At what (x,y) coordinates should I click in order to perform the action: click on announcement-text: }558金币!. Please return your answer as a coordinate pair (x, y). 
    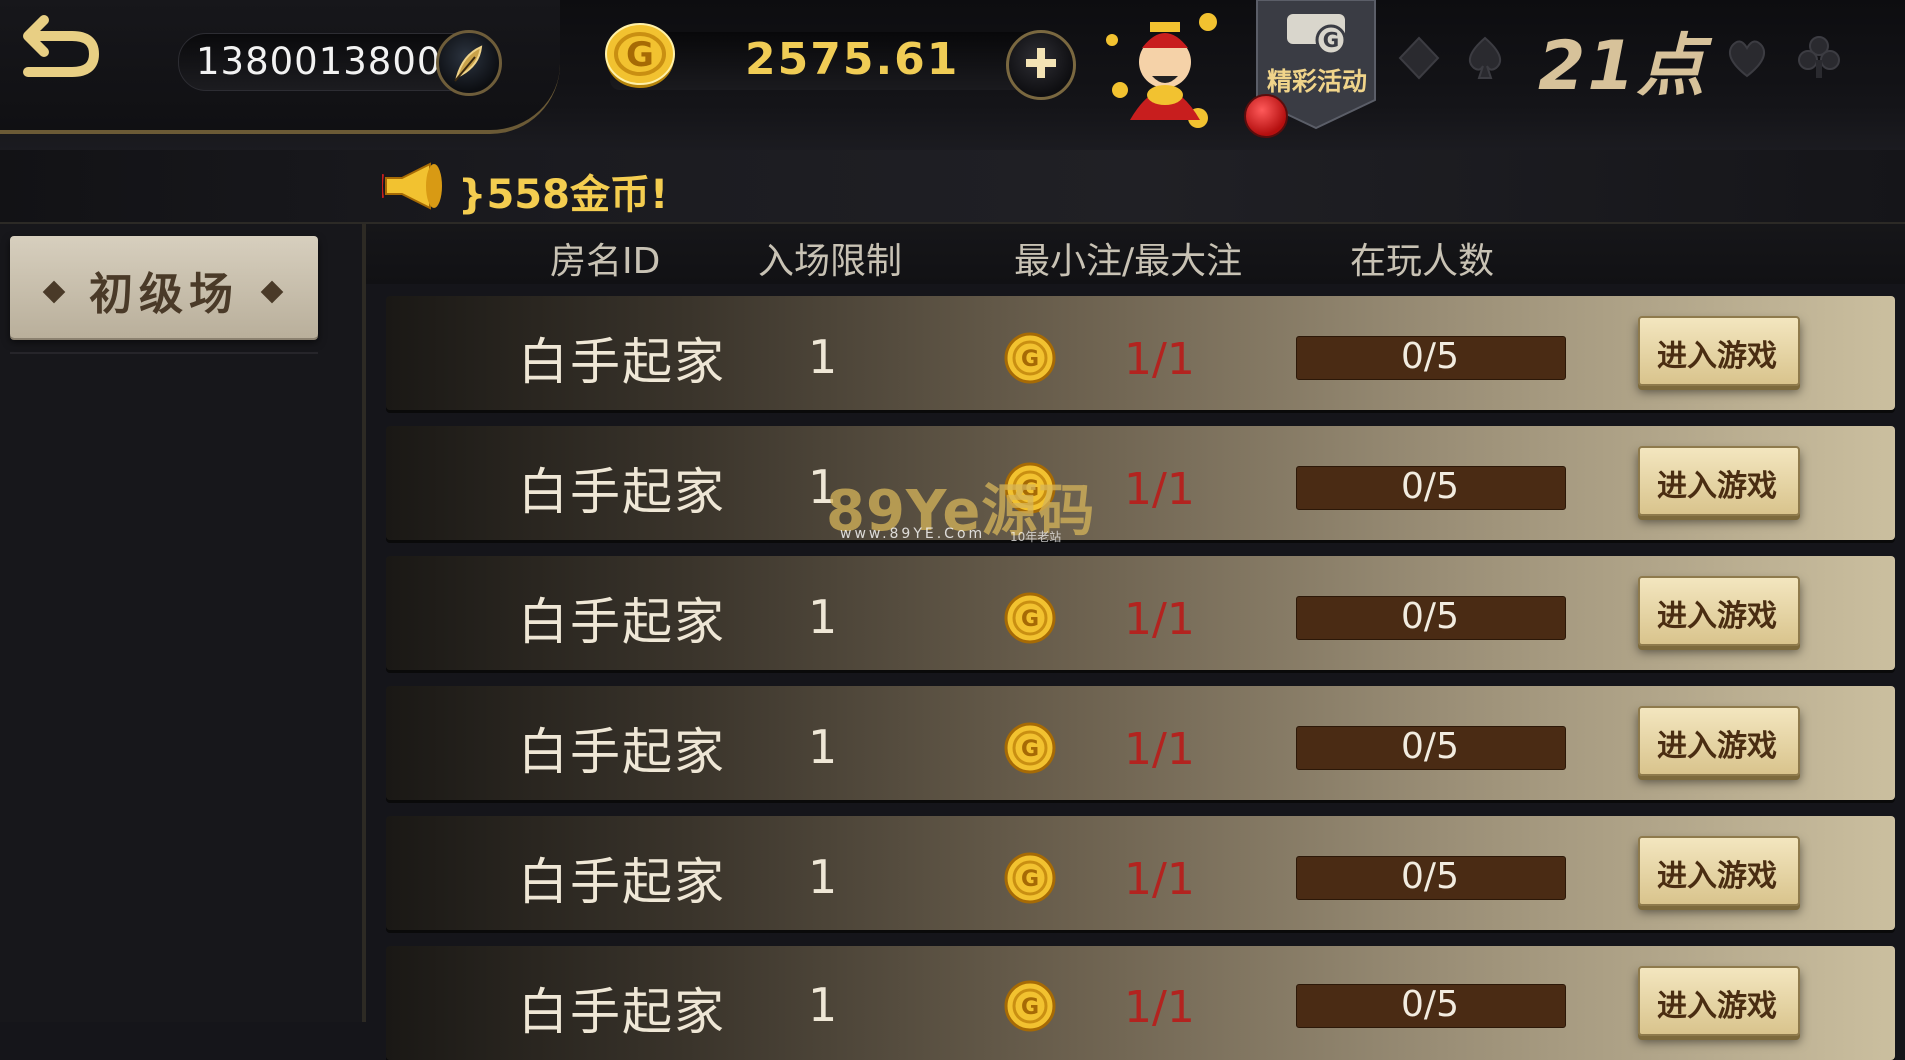
    Looking at the image, I should click on (563, 195).